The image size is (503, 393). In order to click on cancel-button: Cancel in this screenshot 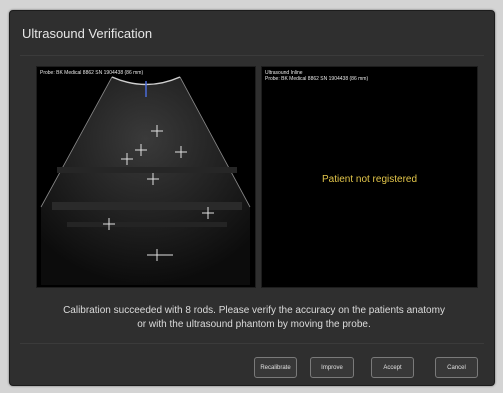, I will do `click(456, 367)`.